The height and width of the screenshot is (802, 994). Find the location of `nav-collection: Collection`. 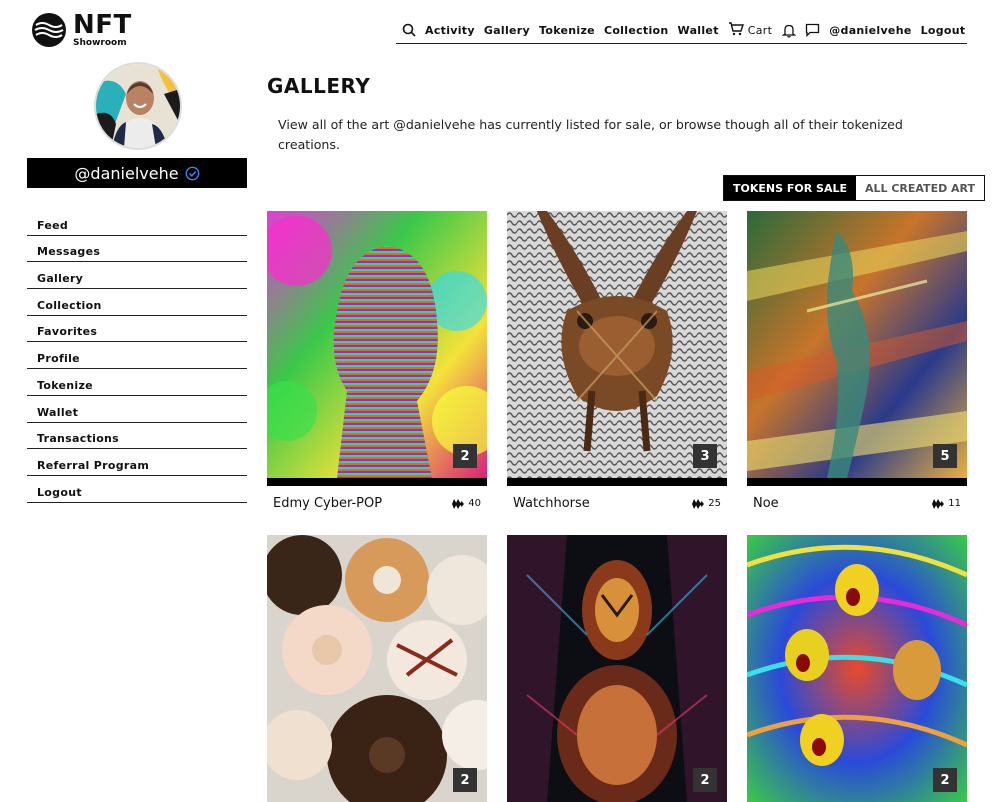

nav-collection: Collection is located at coordinates (636, 30).